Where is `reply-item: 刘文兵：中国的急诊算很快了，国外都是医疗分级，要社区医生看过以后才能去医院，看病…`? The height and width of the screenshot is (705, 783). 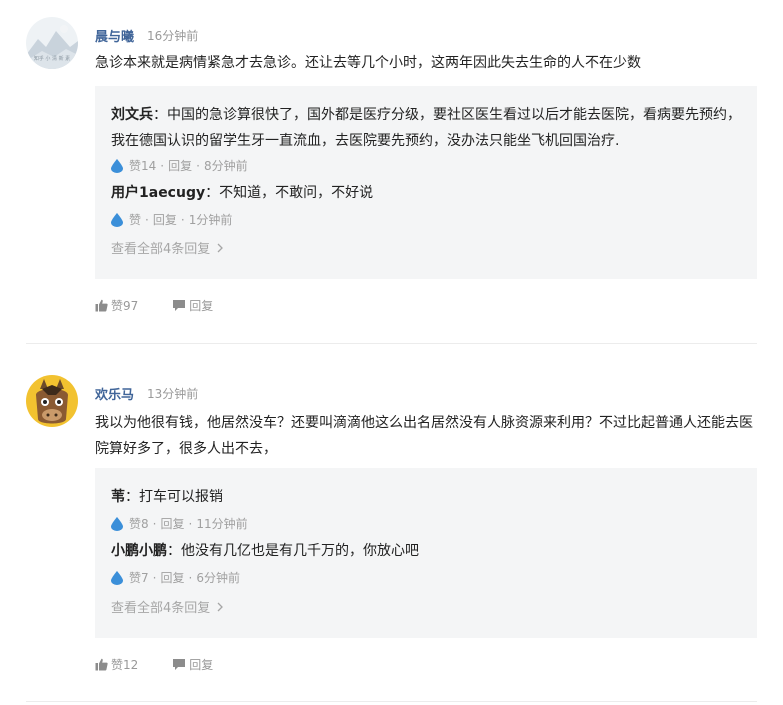 reply-item: 刘文兵：中国的急诊算很快了，国外都是医疗分级，要社区医生看过以后才能去医院，看病… is located at coordinates (431, 128).